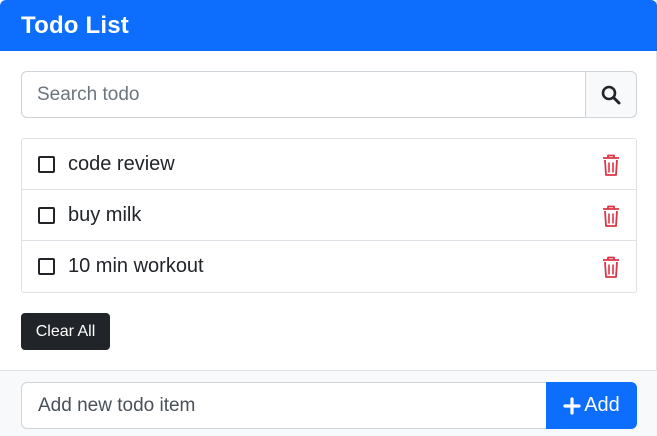 The width and height of the screenshot is (657, 436). What do you see at coordinates (303, 94) in the screenshot?
I see `search-input` at bounding box center [303, 94].